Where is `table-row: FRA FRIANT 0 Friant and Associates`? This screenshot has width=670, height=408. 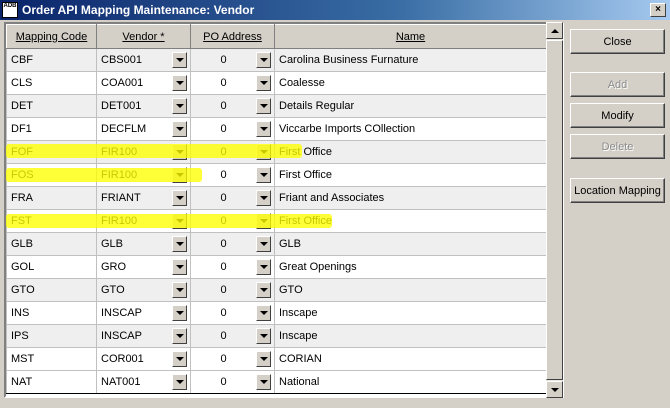
table-row: FRA FRIANT 0 Friant and Associates is located at coordinates (276, 198).